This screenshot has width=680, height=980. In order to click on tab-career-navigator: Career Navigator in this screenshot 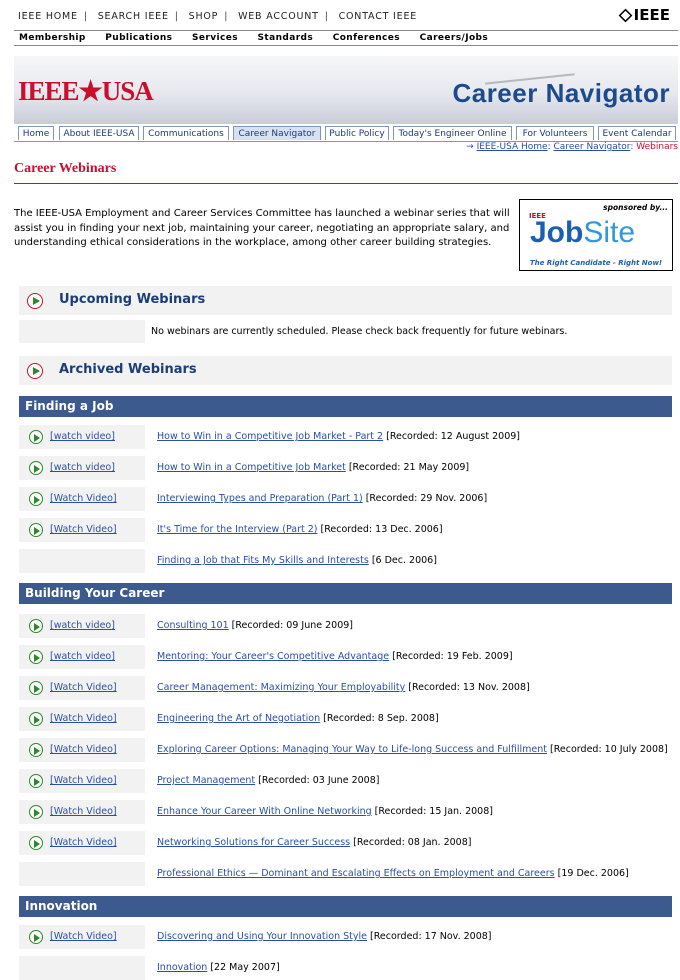, I will do `click(277, 133)`.